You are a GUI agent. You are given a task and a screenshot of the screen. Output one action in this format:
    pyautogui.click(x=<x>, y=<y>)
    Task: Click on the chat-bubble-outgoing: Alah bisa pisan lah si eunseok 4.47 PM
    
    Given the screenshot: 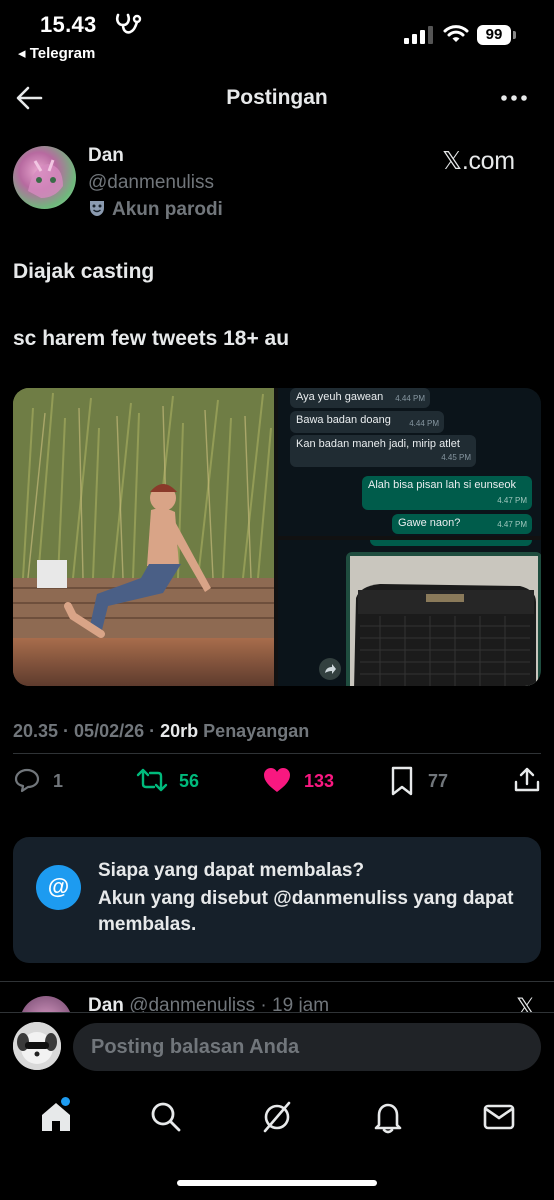 What is the action you would take?
    pyautogui.click(x=447, y=493)
    